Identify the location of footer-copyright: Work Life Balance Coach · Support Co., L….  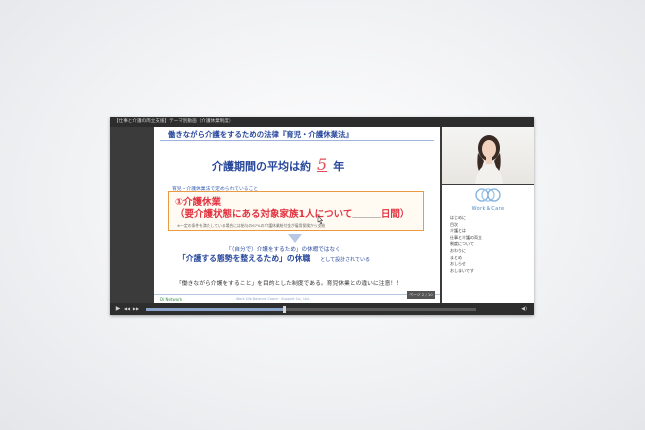
(273, 299).